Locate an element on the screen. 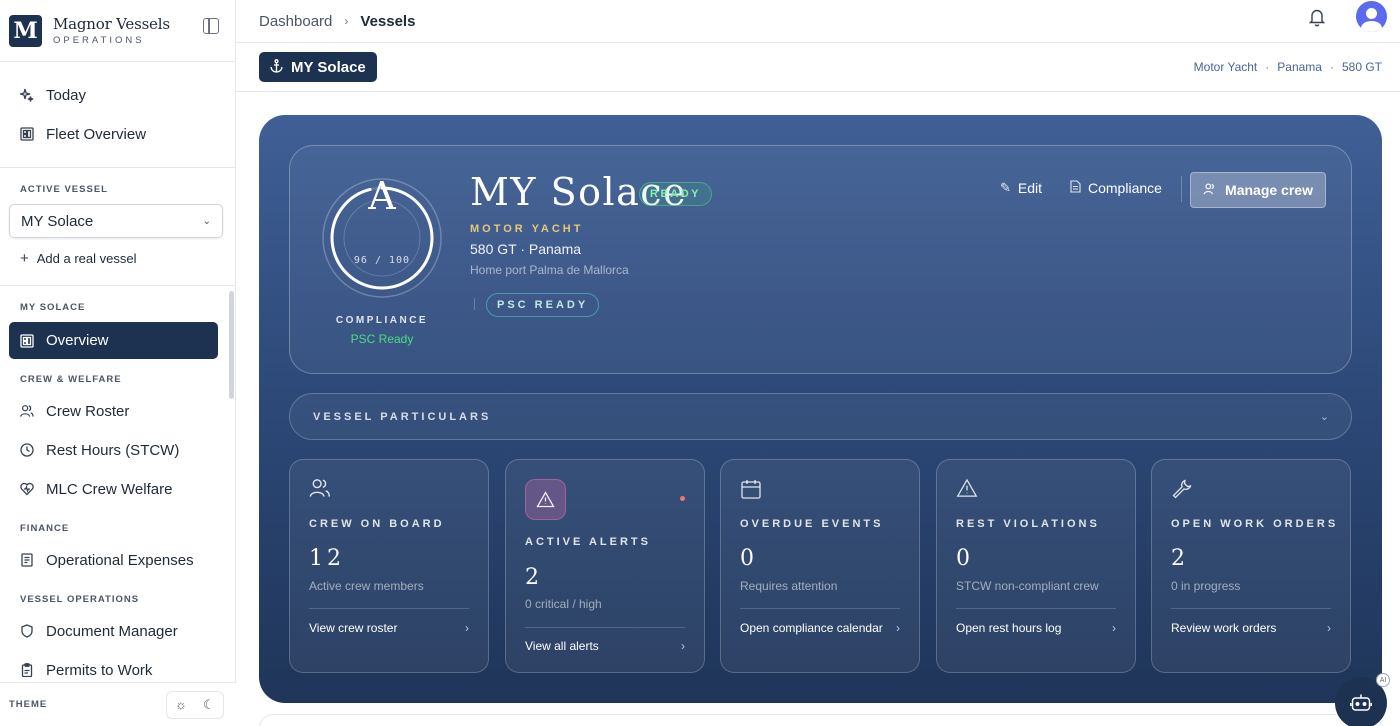 The width and height of the screenshot is (1400, 726). view-all-alerts-link: View all alerts › is located at coordinates (605, 646).